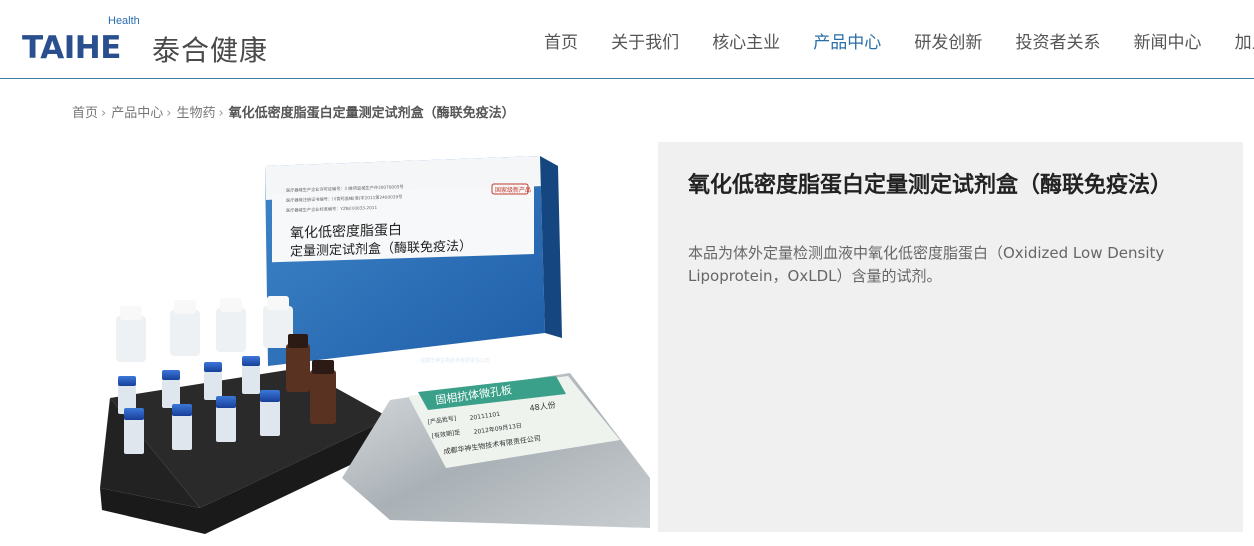 The image size is (1254, 546). I want to click on product-title: 氧化低密度脂蛋白定量测定试剂盒（酶联免疫法）, so click(930, 185).